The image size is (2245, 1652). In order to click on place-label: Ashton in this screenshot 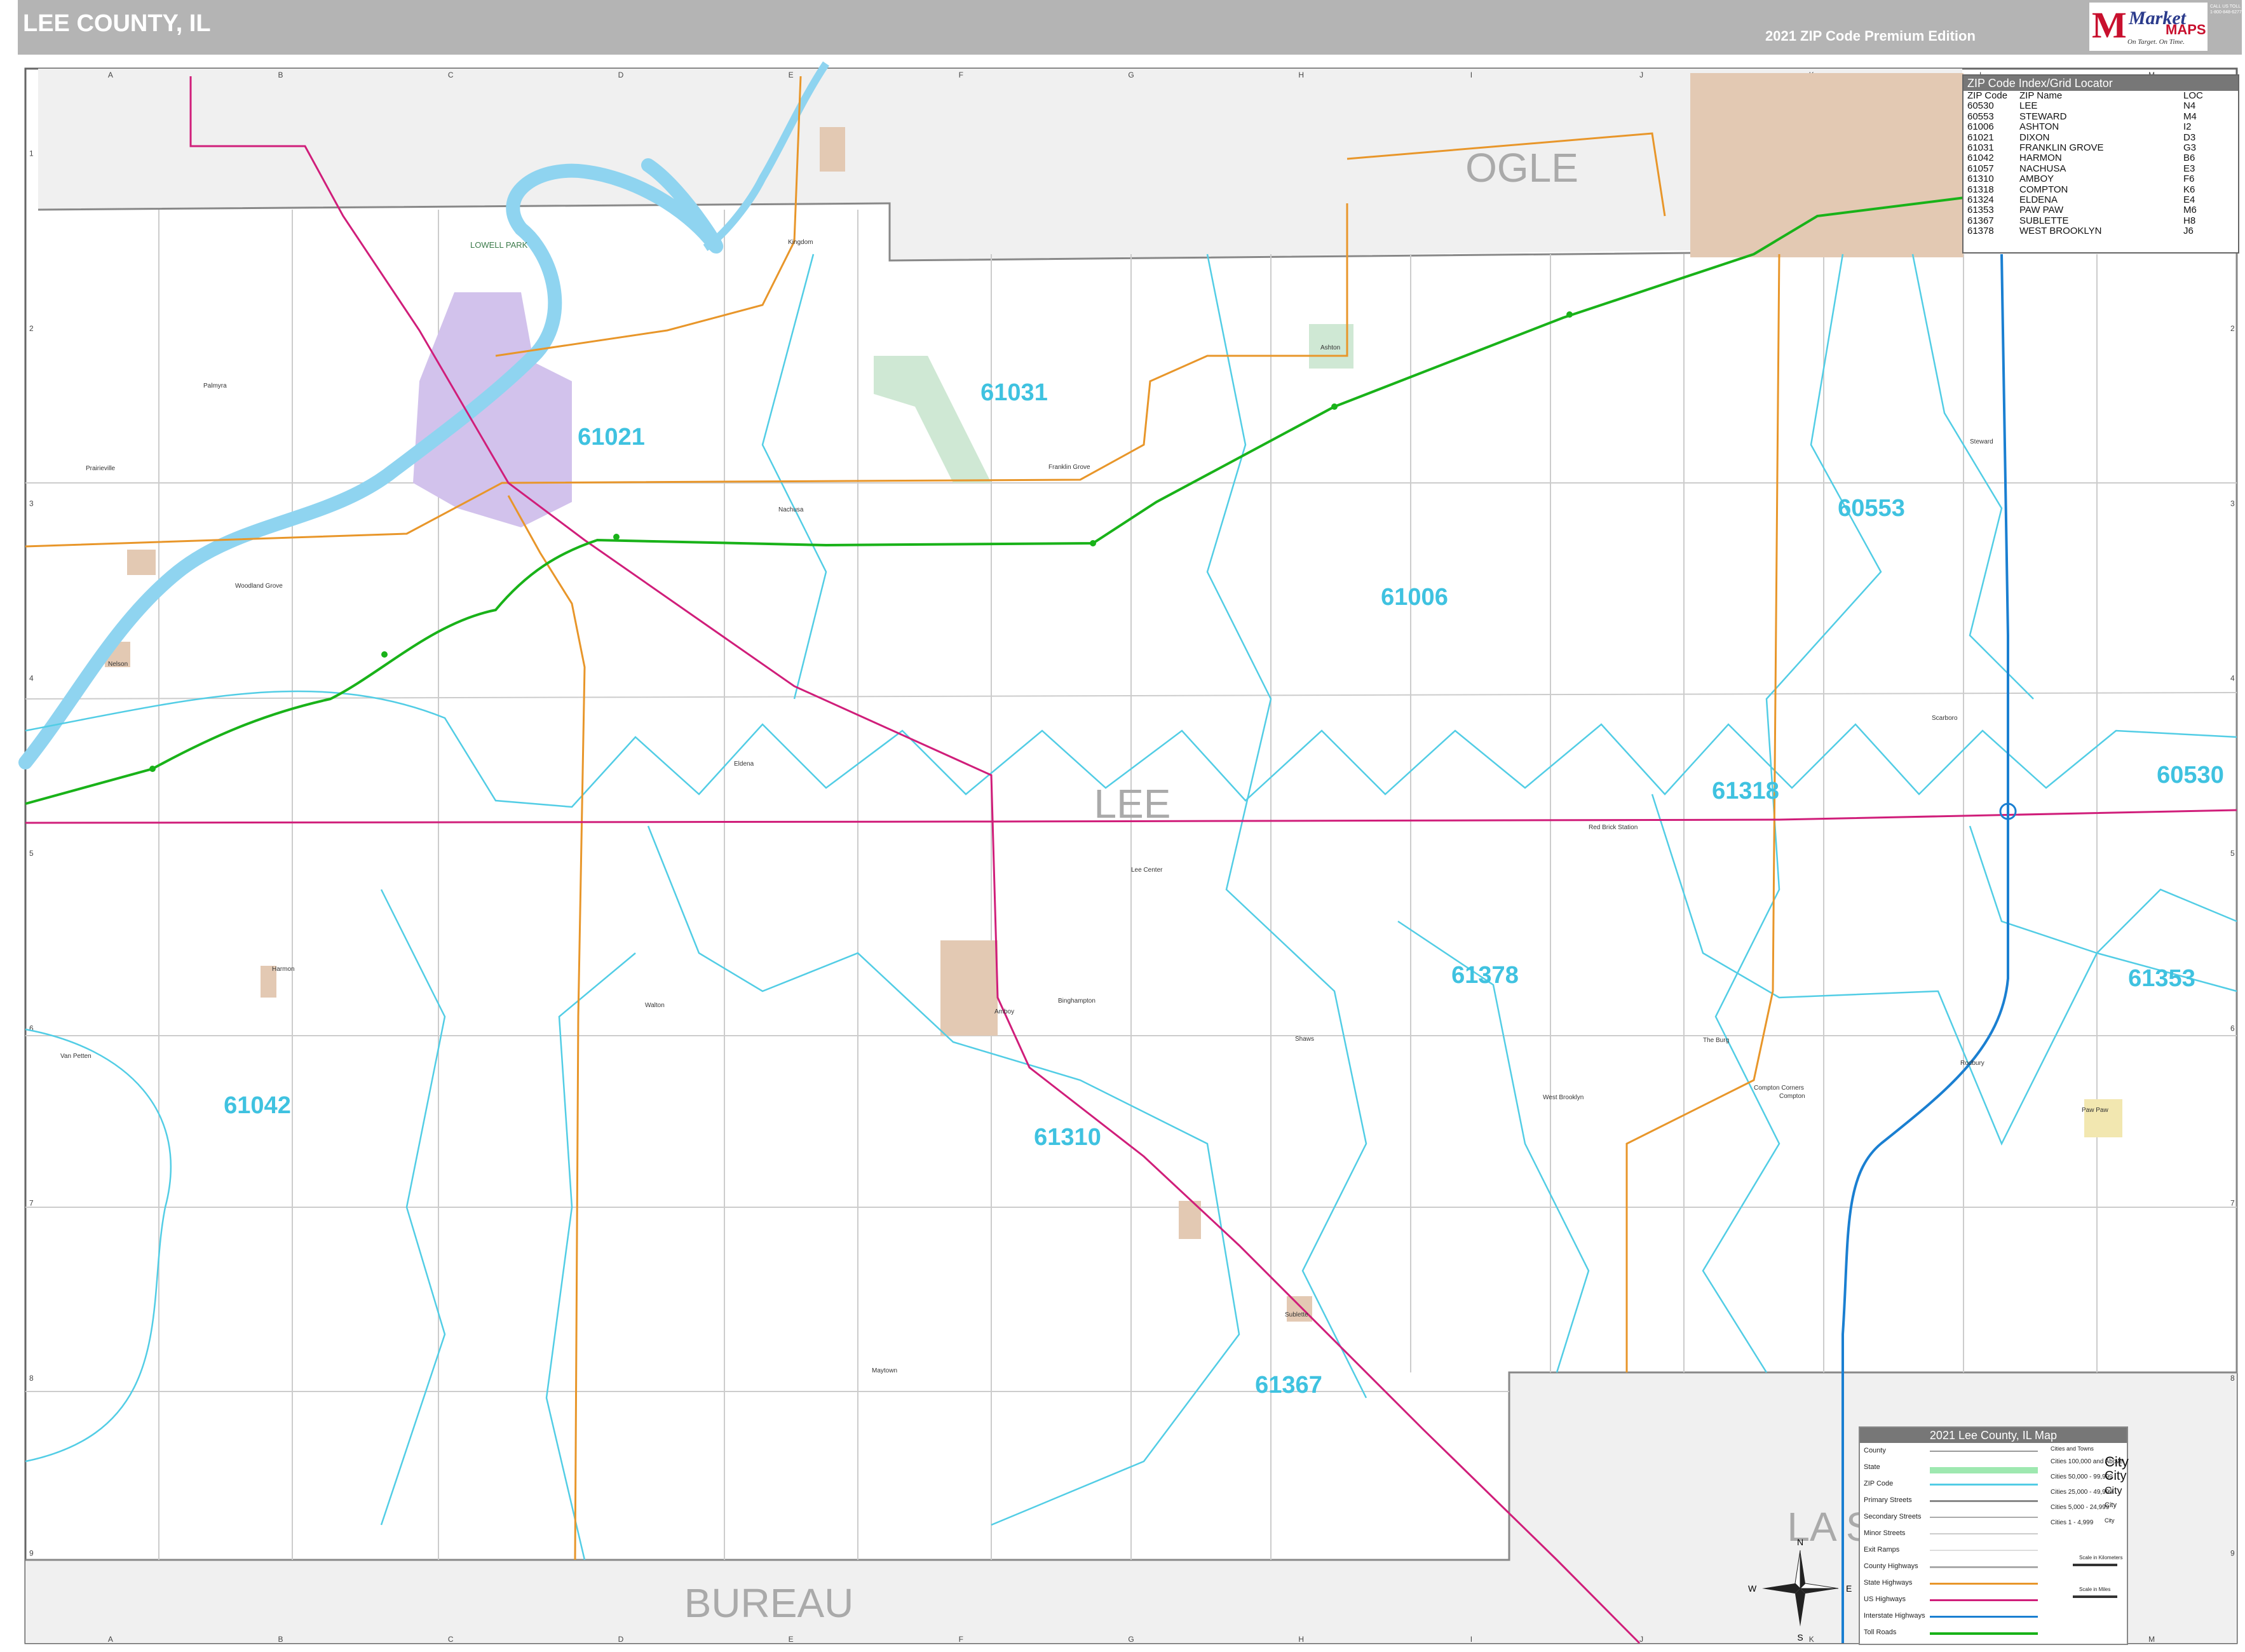, I will do `click(1330, 348)`.